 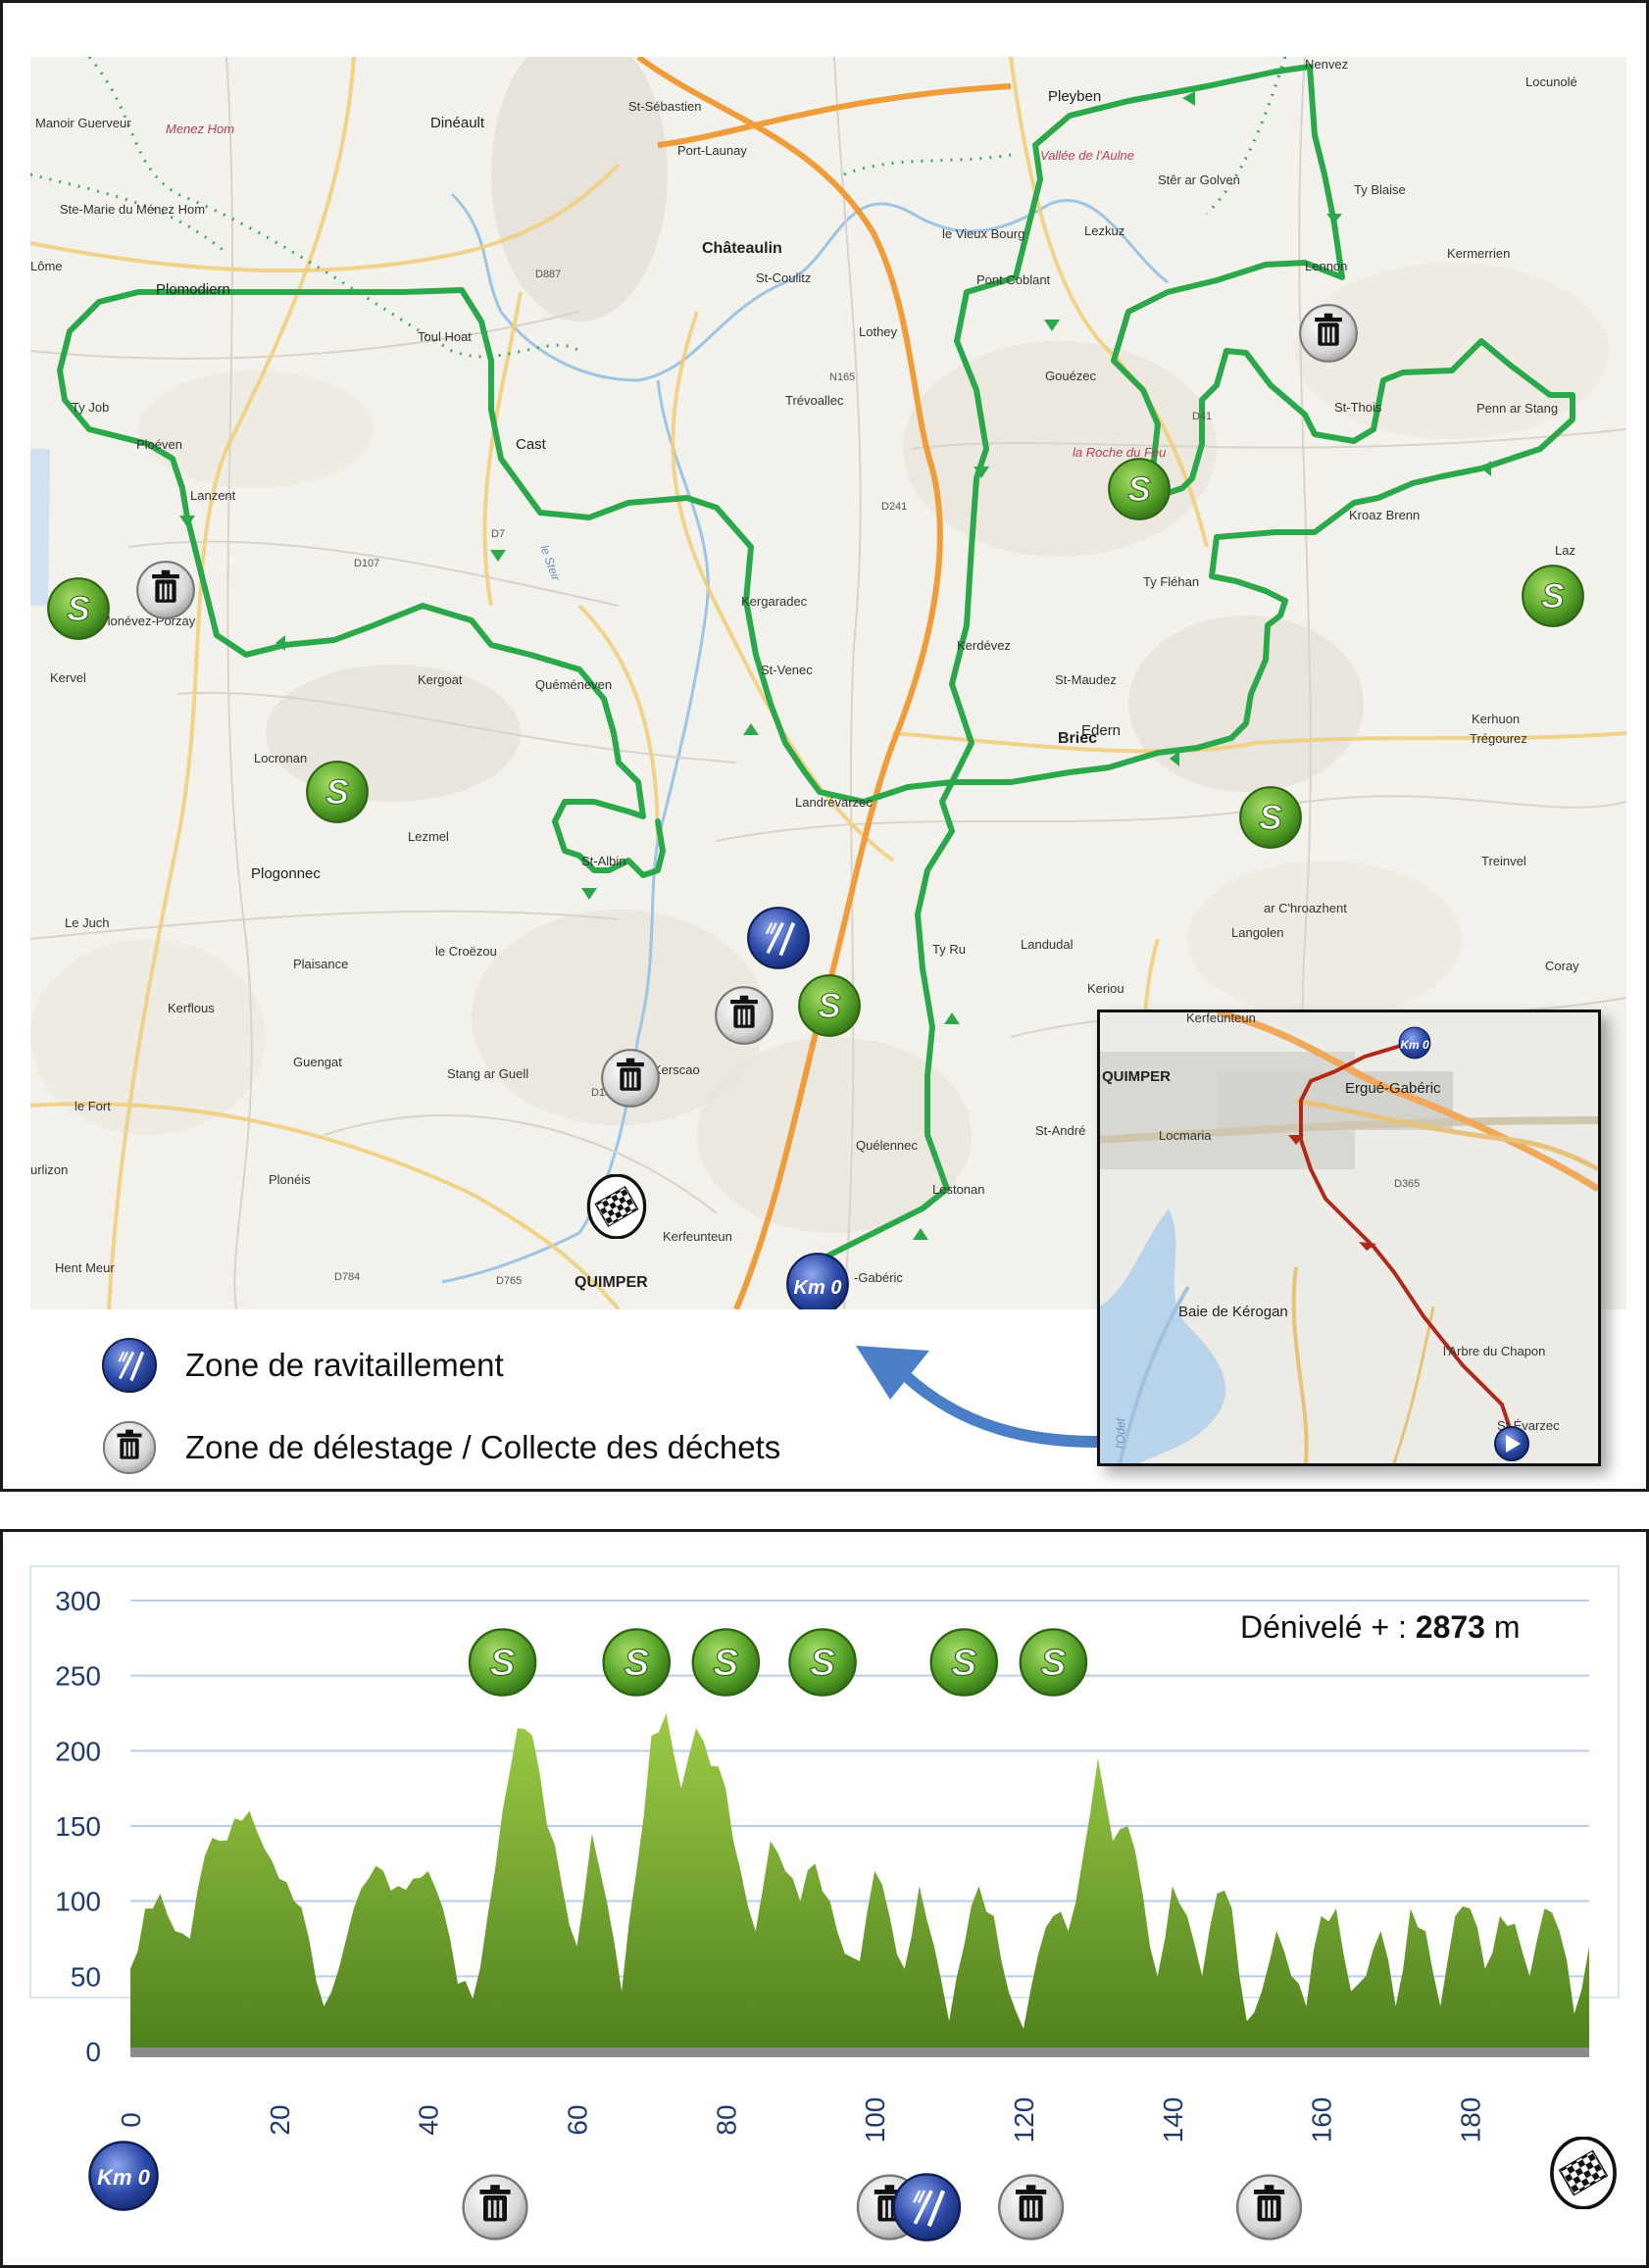 What do you see at coordinates (1060, 1130) in the screenshot?
I see `label-st-andre: St-André` at bounding box center [1060, 1130].